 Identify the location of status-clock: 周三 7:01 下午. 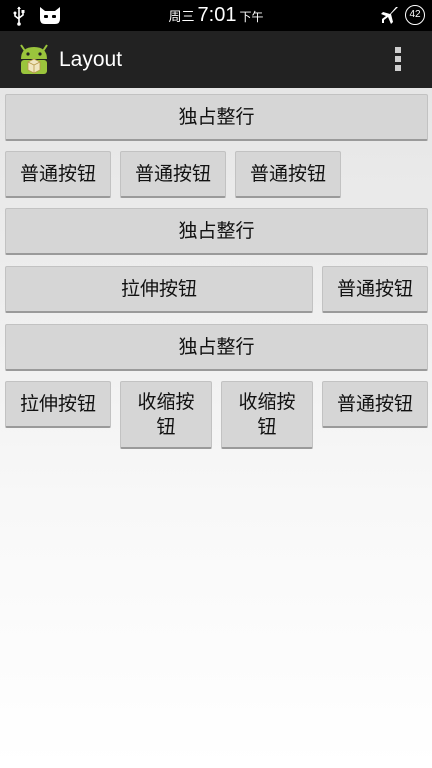
(216, 15).